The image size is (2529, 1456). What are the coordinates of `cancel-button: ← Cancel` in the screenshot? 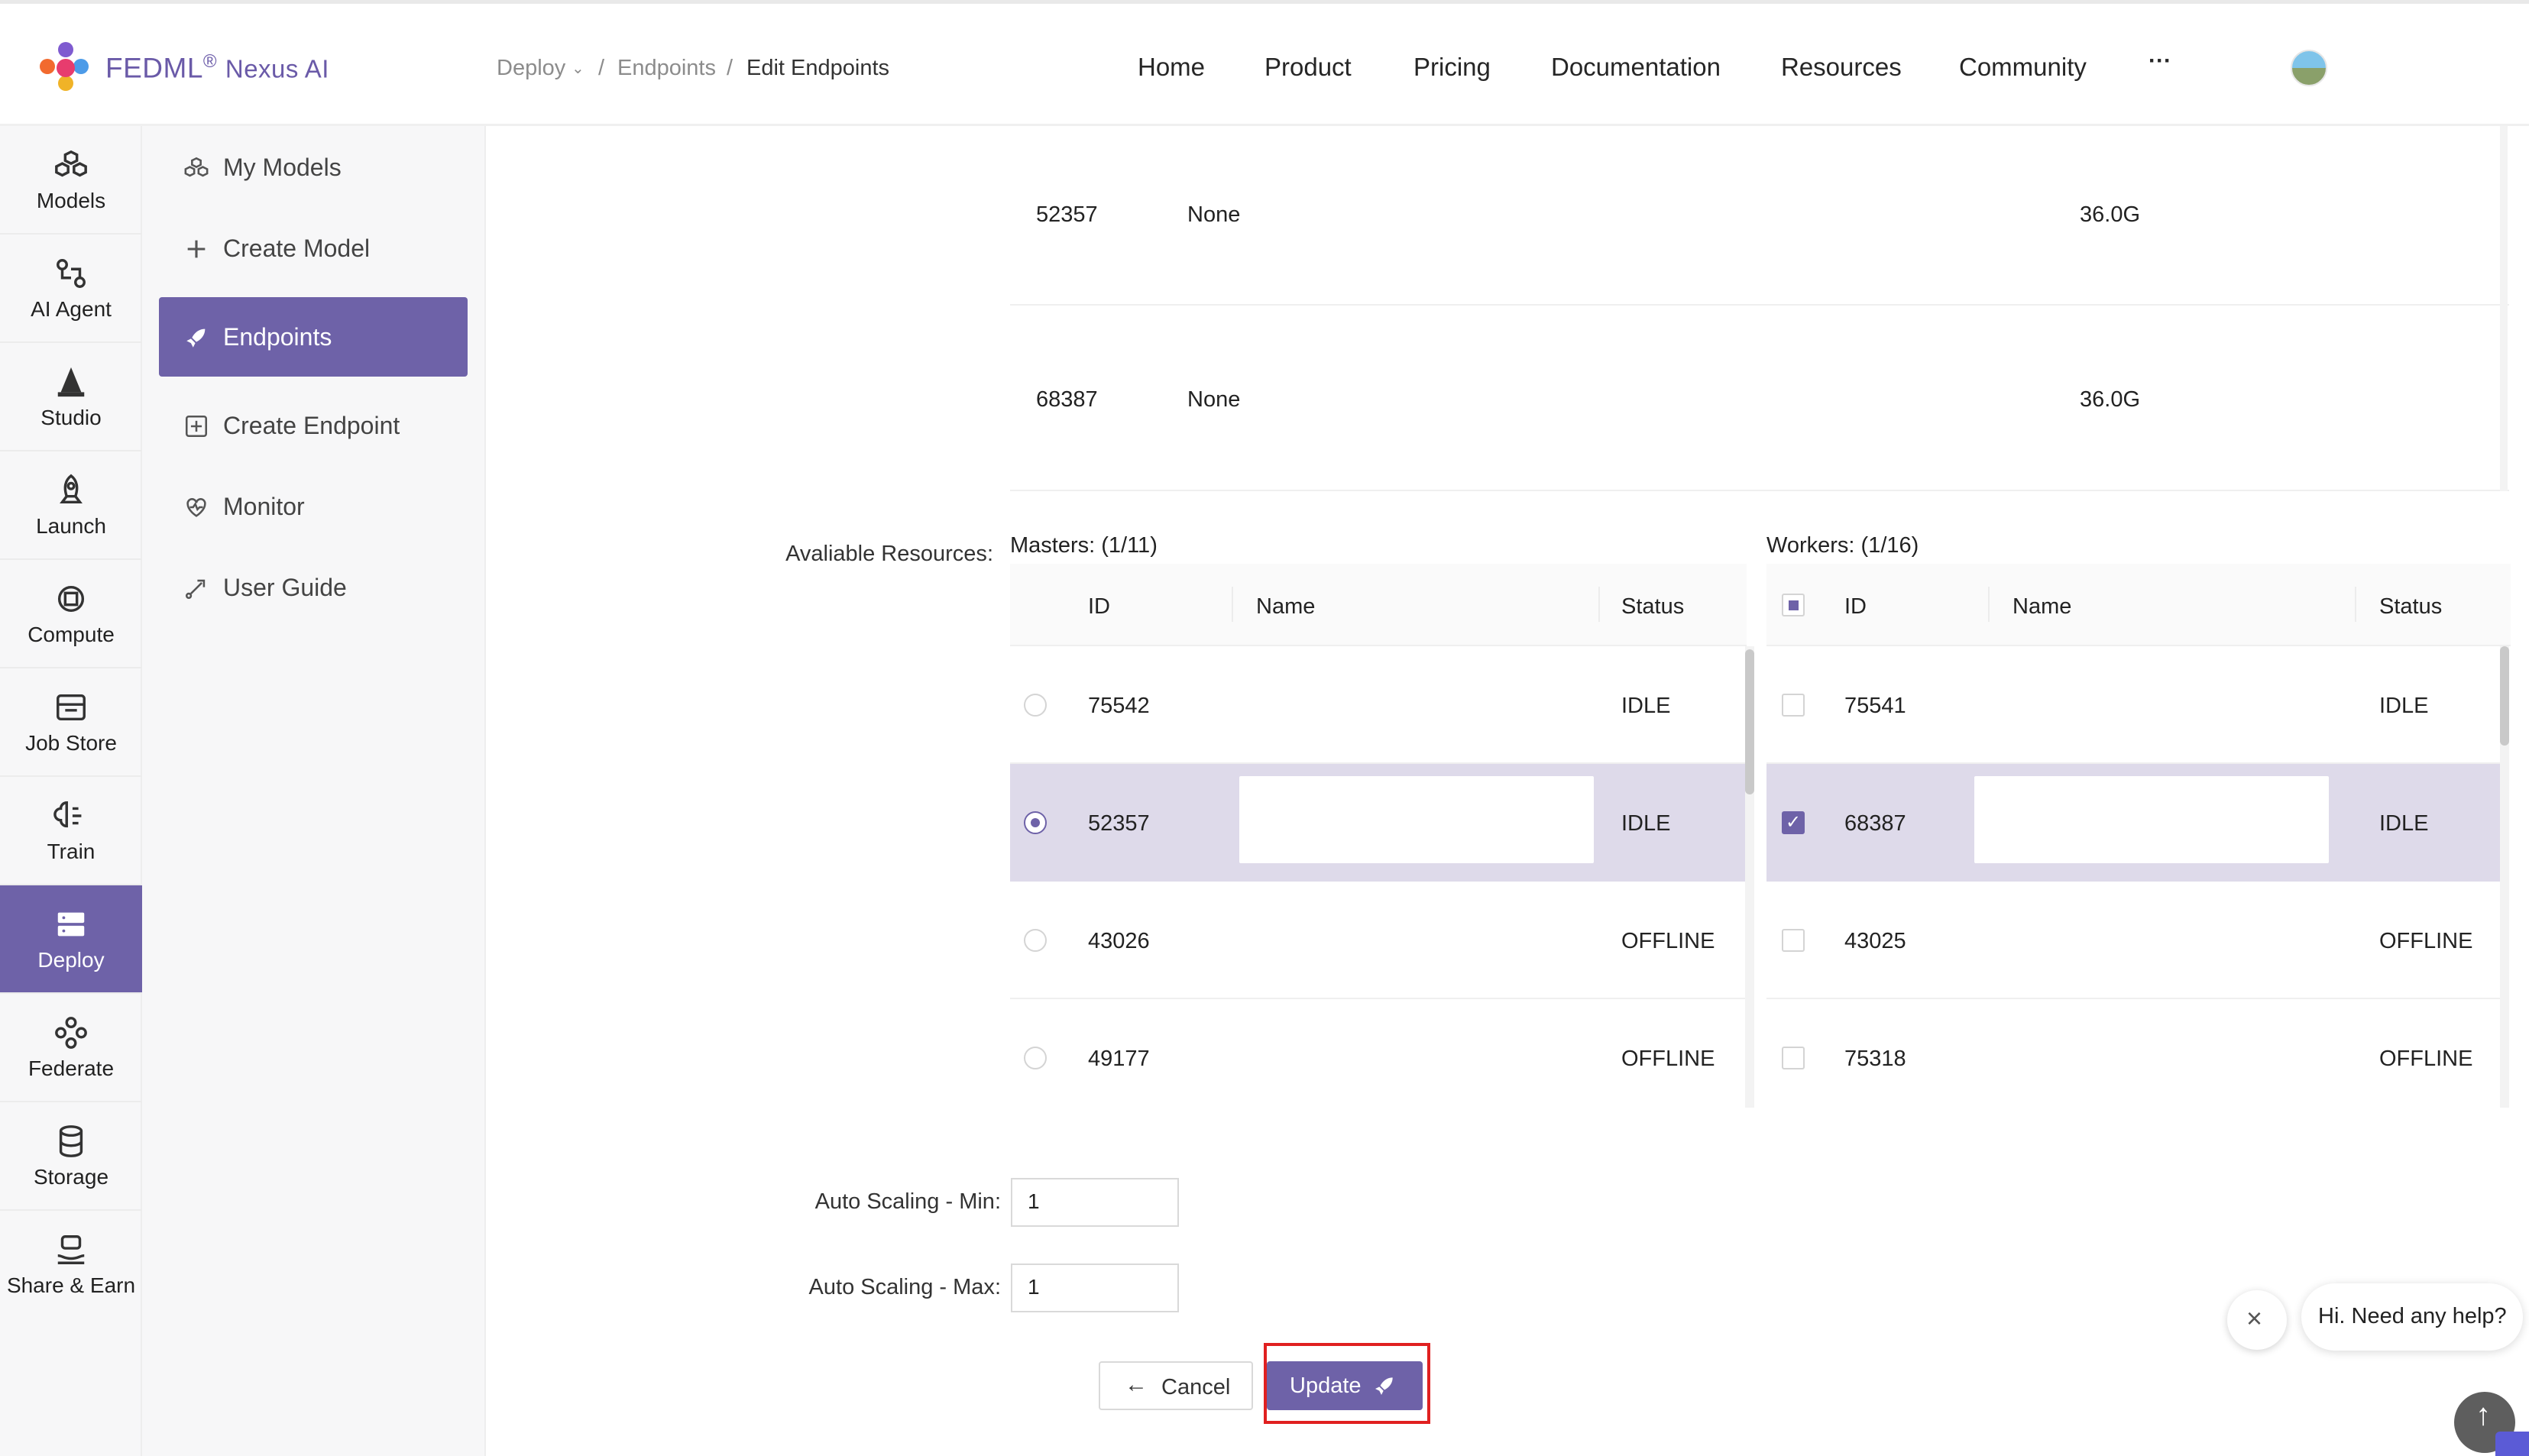 It's located at (1176, 1386).